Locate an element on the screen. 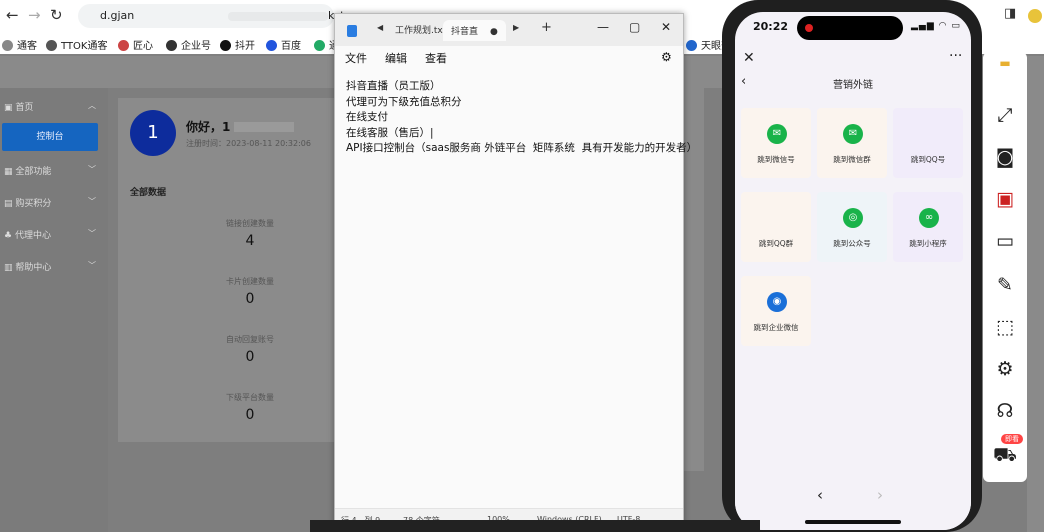 The height and width of the screenshot is (532, 1044). status-icons: ▂▄▆ ◠ ▭ is located at coordinates (936, 26).